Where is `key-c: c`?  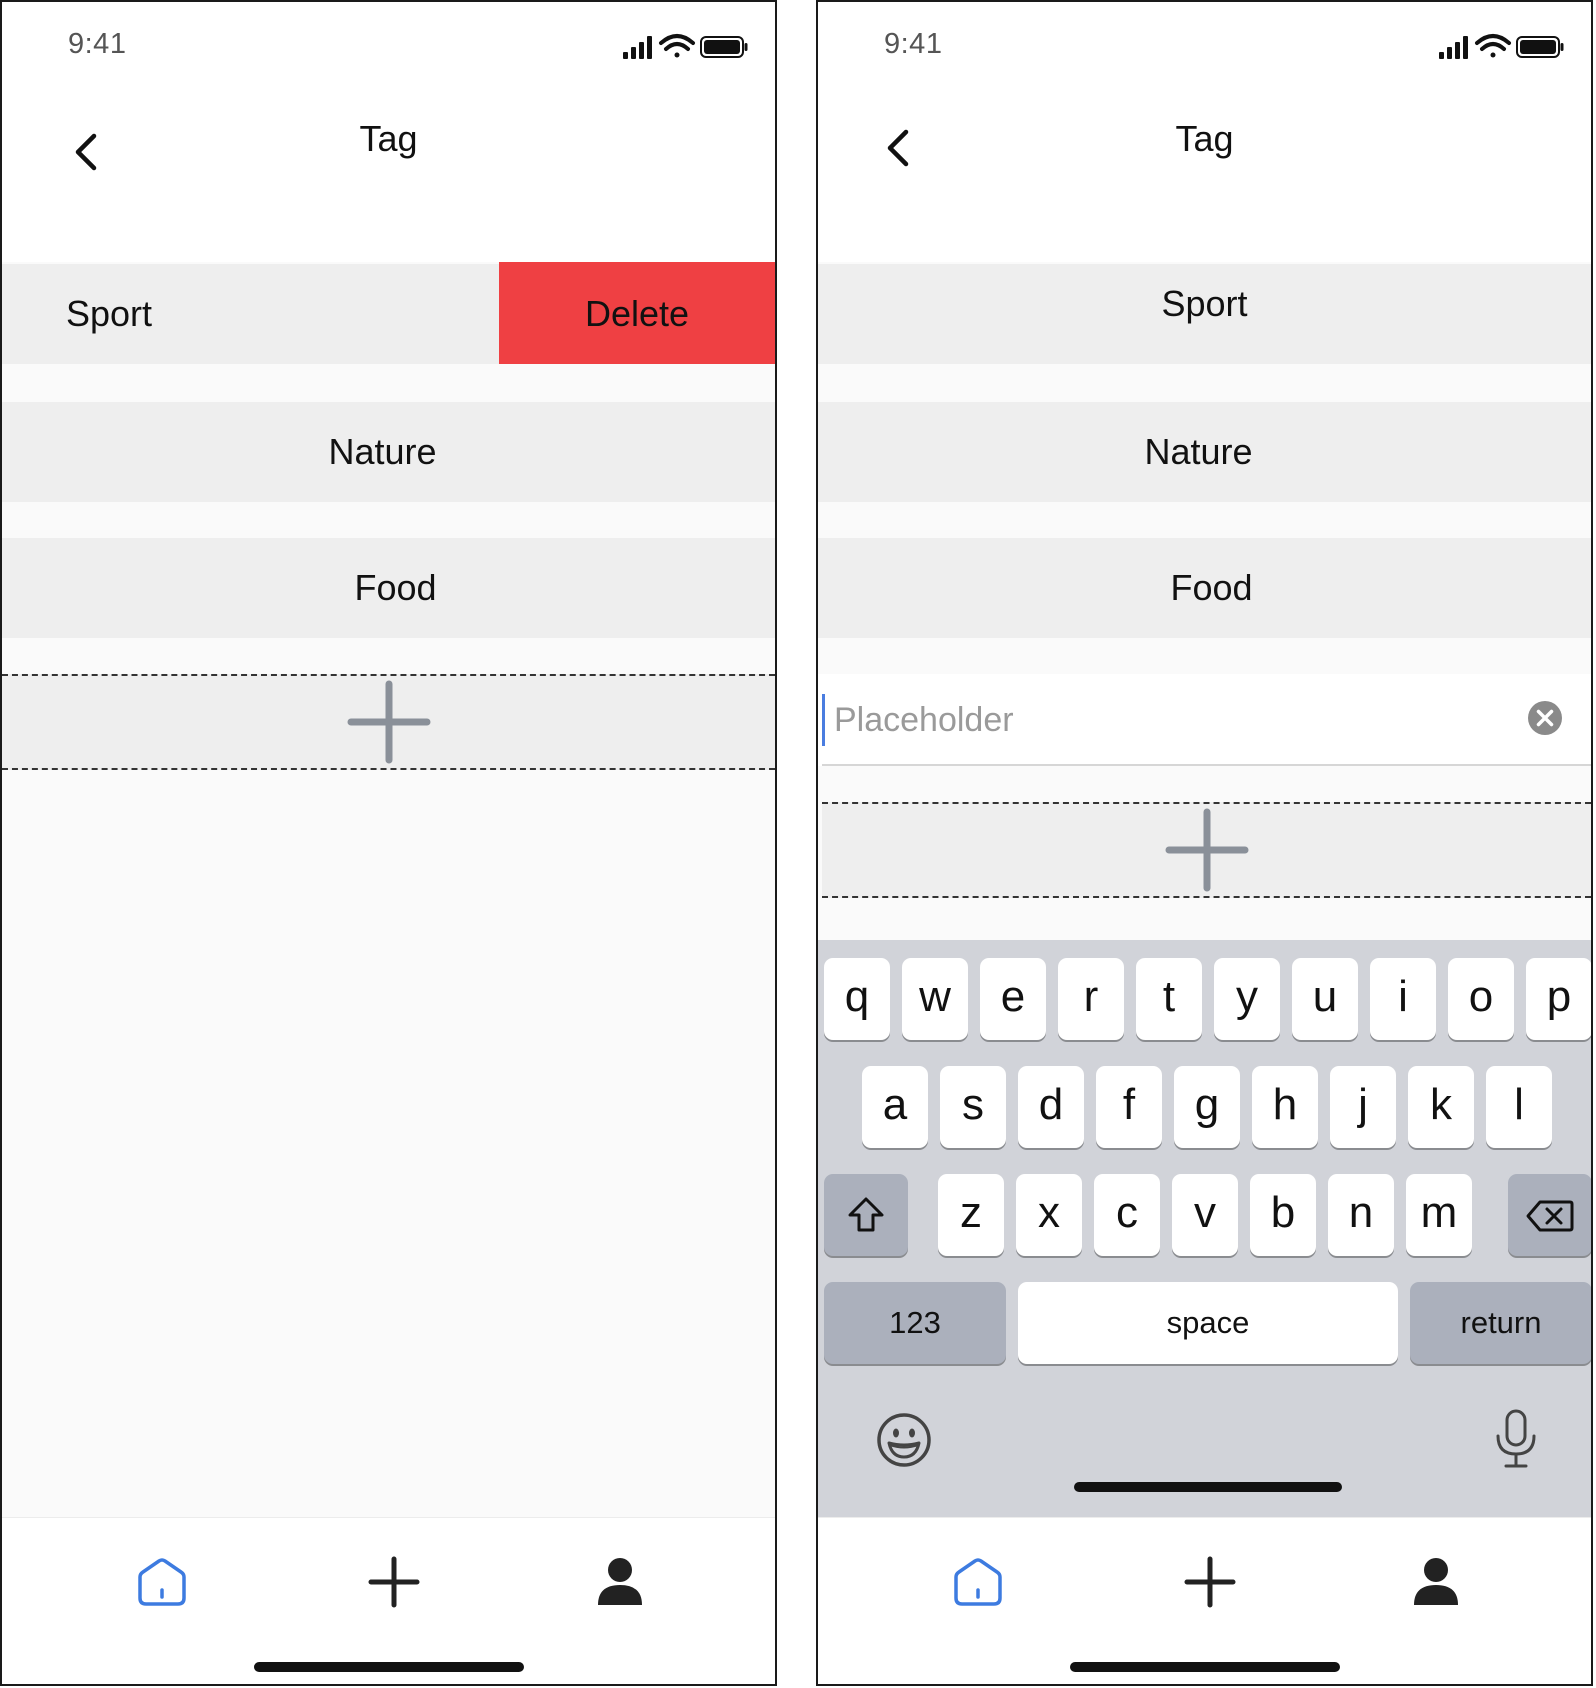 key-c: c is located at coordinates (1127, 1215).